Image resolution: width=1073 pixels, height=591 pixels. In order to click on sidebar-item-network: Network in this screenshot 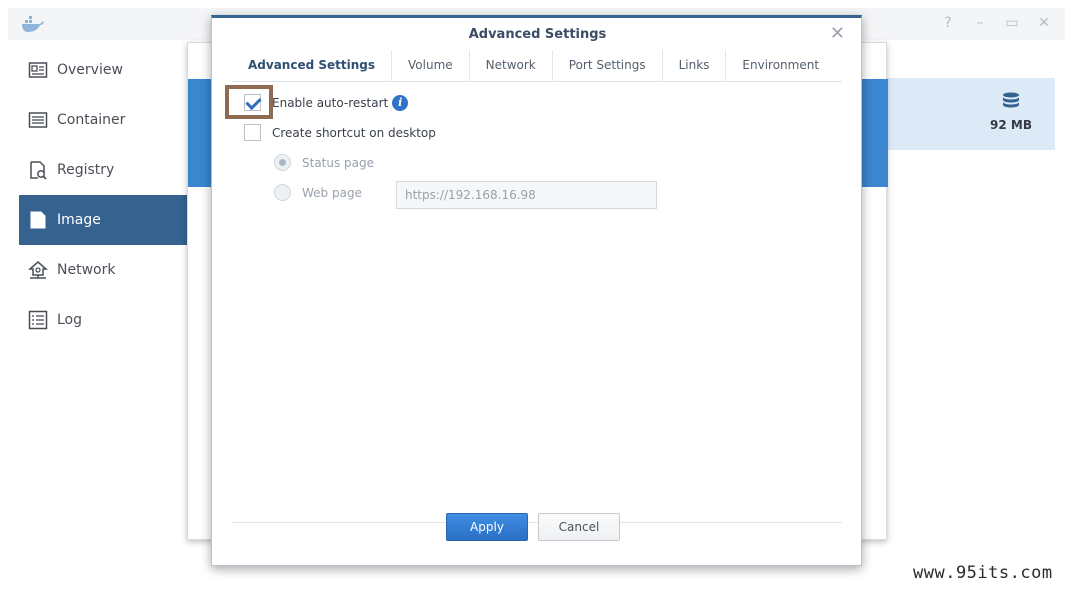, I will do `click(104, 270)`.